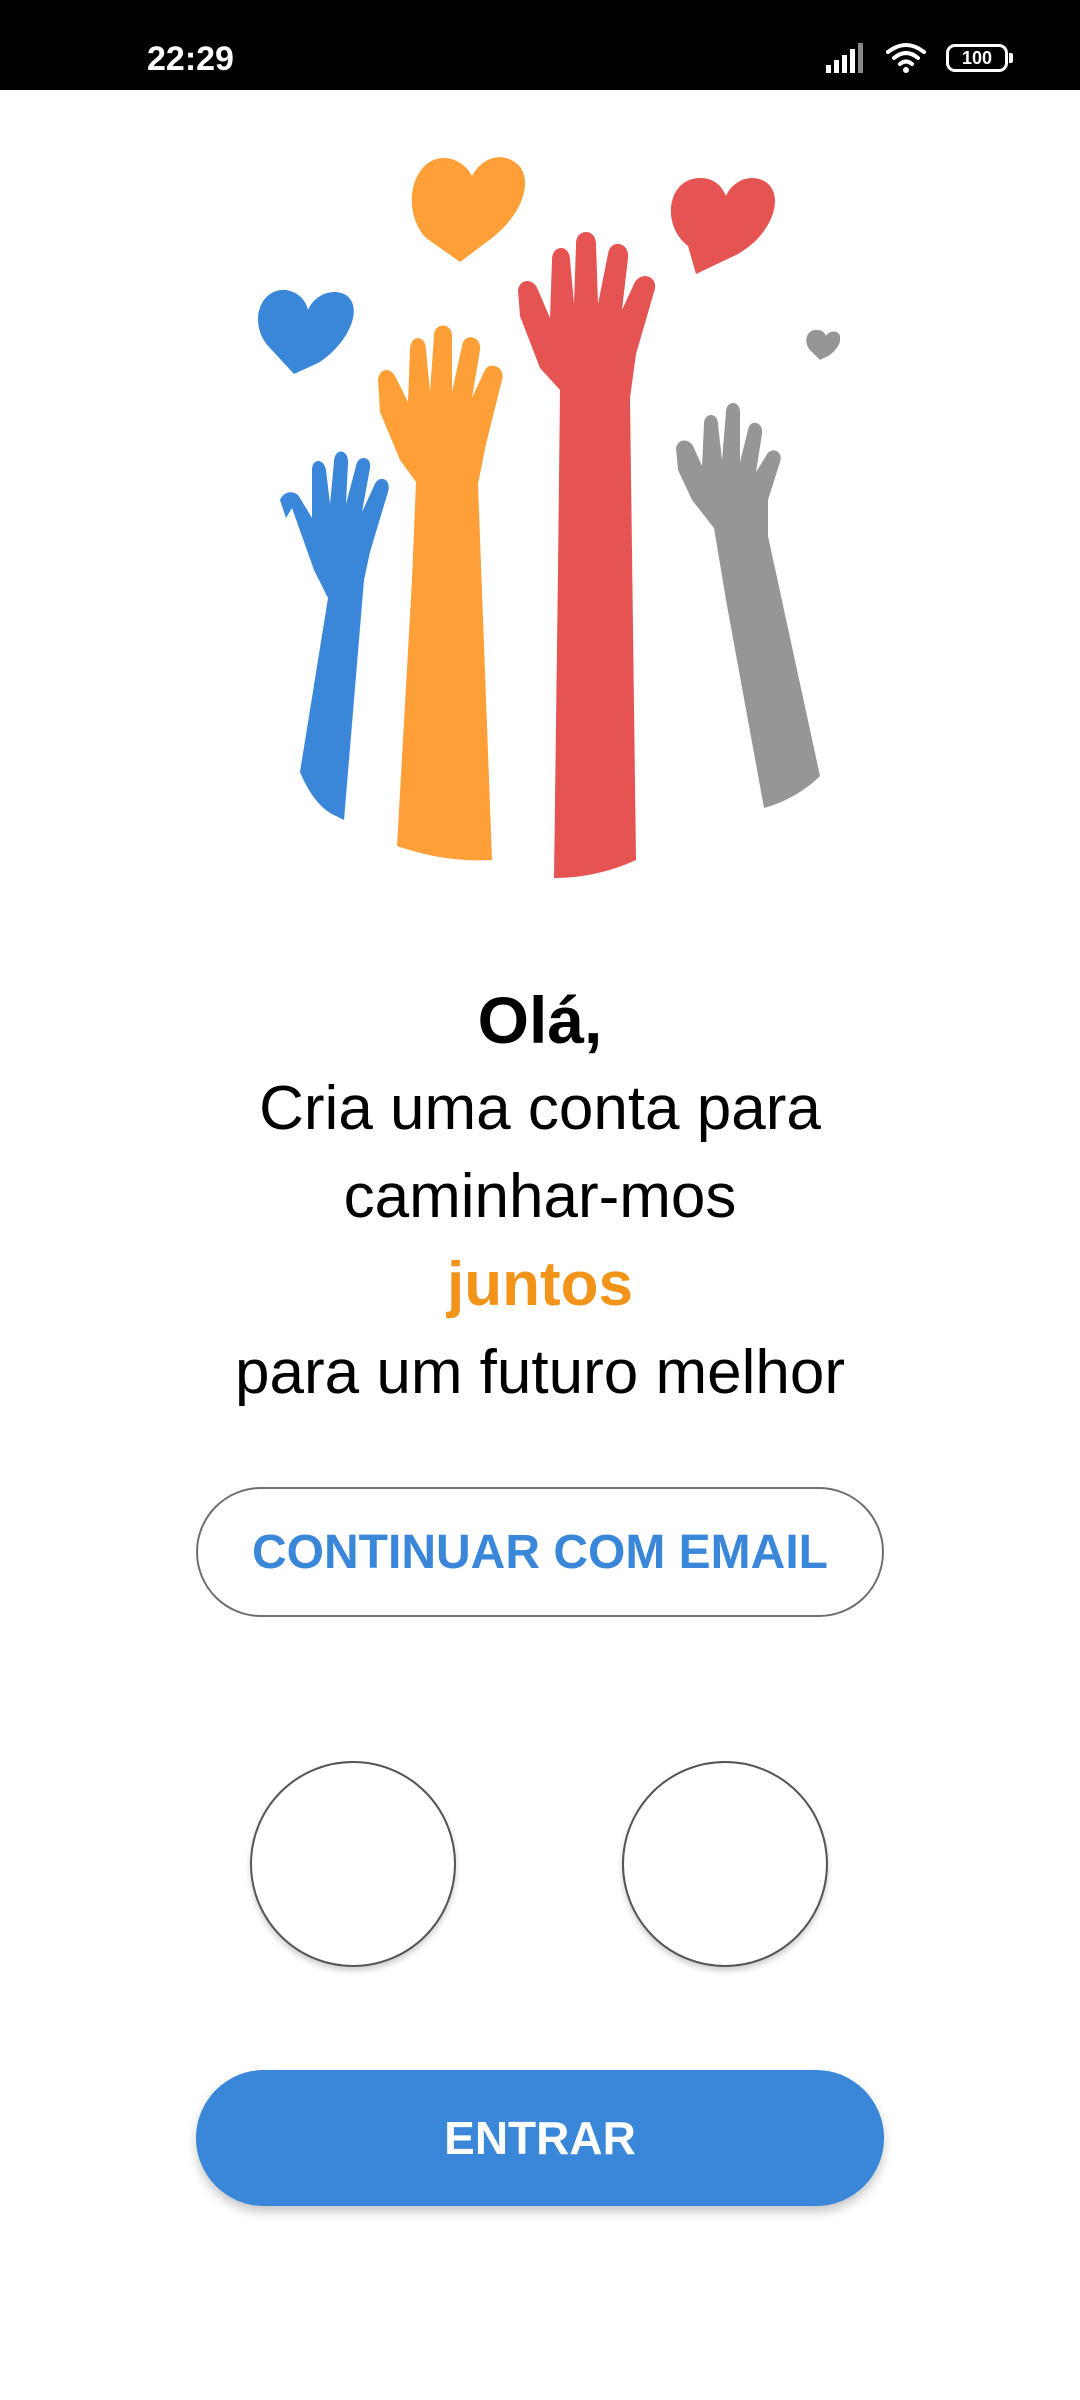 Image resolution: width=1080 pixels, height=2400 pixels. I want to click on greeting-highlight: juntos, so click(540, 1284).